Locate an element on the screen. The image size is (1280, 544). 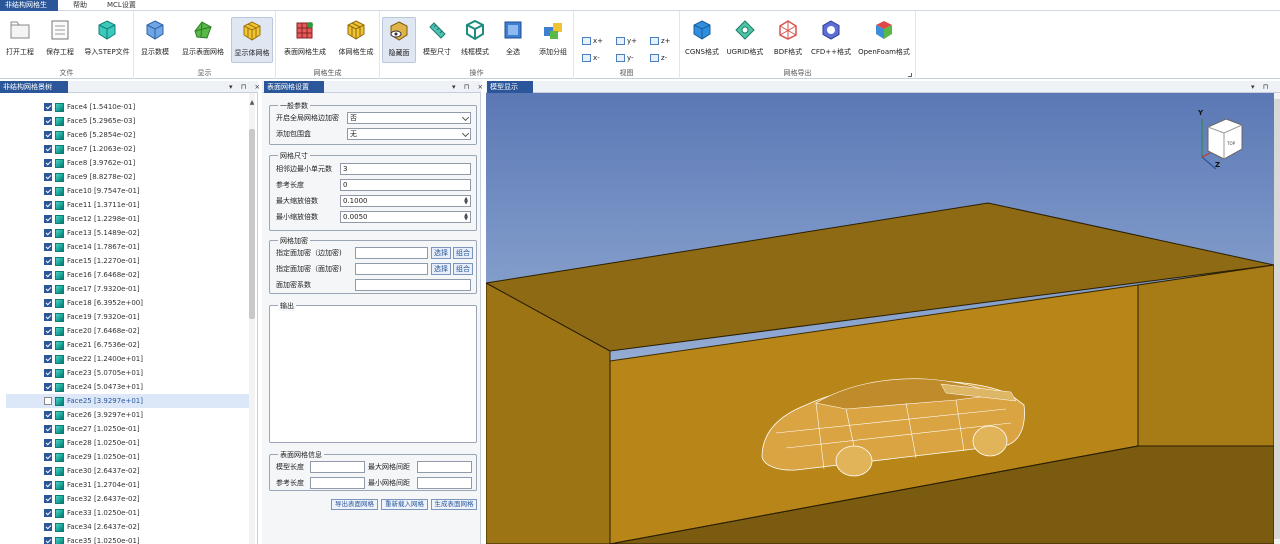
list-item: Face25 [3.9297e+01] is located at coordinates (128, 401).